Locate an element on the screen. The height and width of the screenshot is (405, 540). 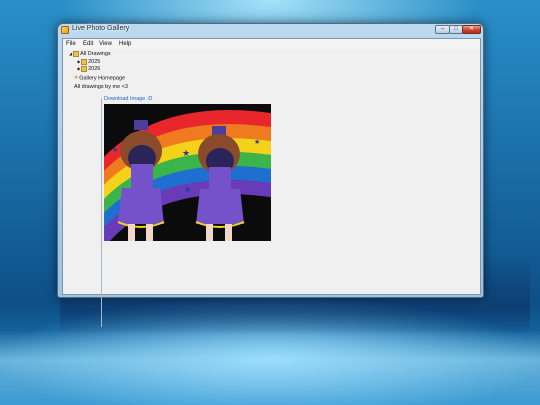
expand-arrow-icon: ◢ is located at coordinates (70, 53).